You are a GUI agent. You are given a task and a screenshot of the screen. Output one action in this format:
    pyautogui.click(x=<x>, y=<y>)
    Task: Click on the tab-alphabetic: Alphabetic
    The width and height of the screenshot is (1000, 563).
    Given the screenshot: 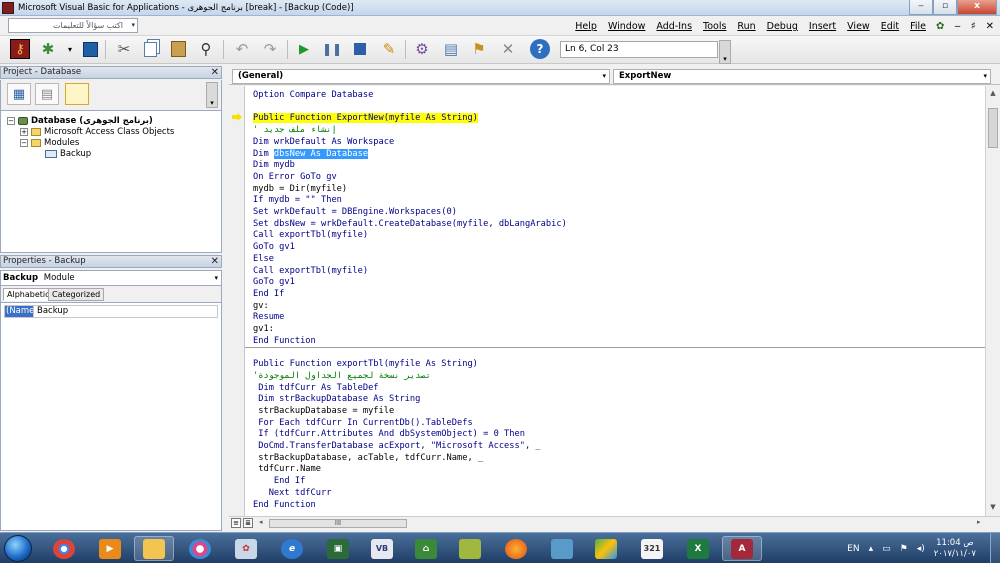 What is the action you would take?
    pyautogui.click(x=28, y=294)
    